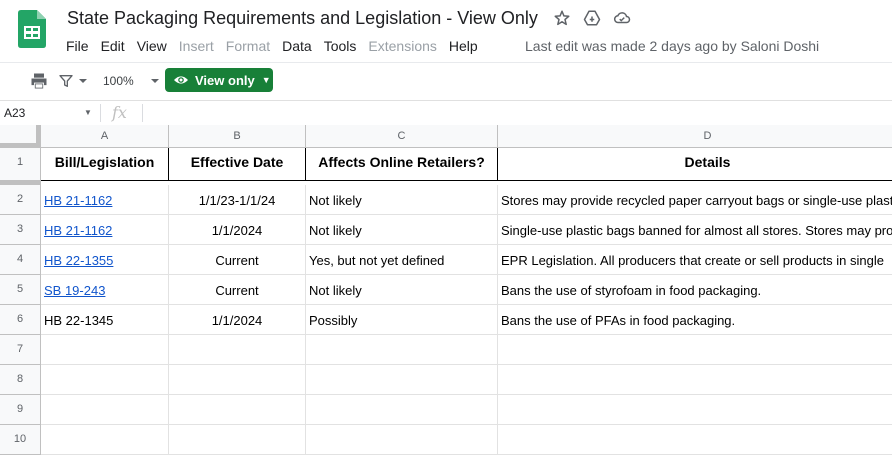 This screenshot has height=457, width=892. What do you see at coordinates (78, 260) in the screenshot?
I see `bill-link: HB 22-1355` at bounding box center [78, 260].